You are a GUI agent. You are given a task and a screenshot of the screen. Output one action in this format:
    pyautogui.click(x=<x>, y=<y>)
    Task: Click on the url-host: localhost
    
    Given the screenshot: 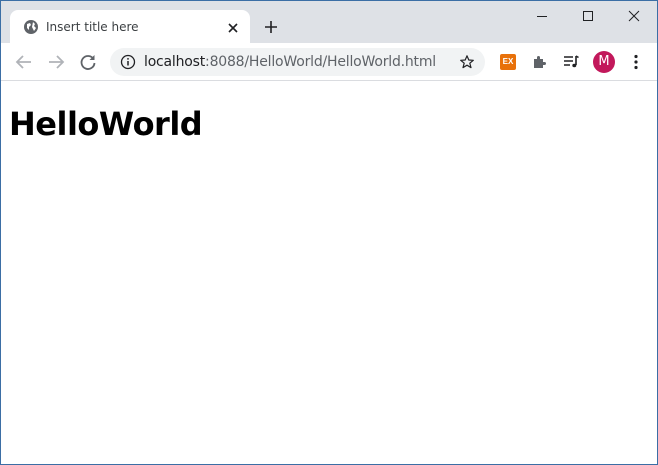 What is the action you would take?
    pyautogui.click(x=175, y=62)
    